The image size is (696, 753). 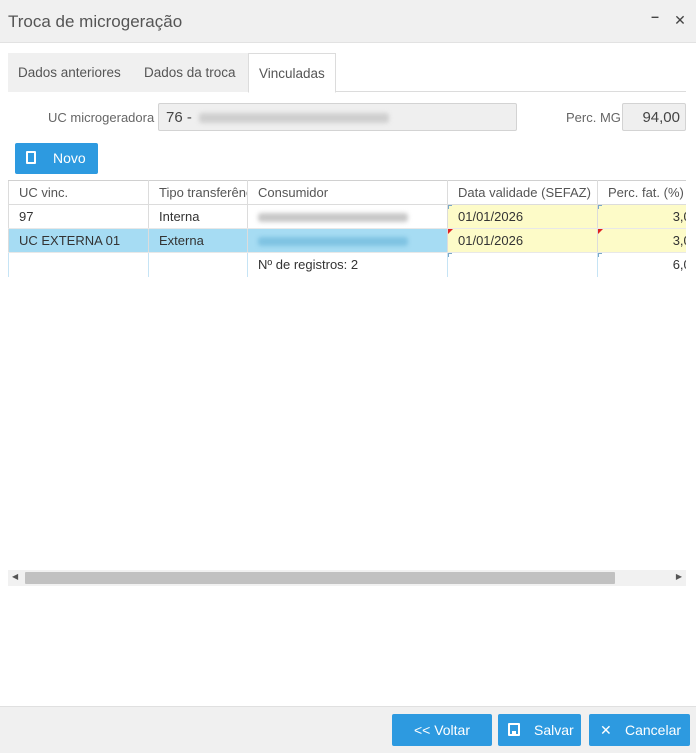 I want to click on cancelar-button: ✕ Cancelar, so click(x=639, y=730).